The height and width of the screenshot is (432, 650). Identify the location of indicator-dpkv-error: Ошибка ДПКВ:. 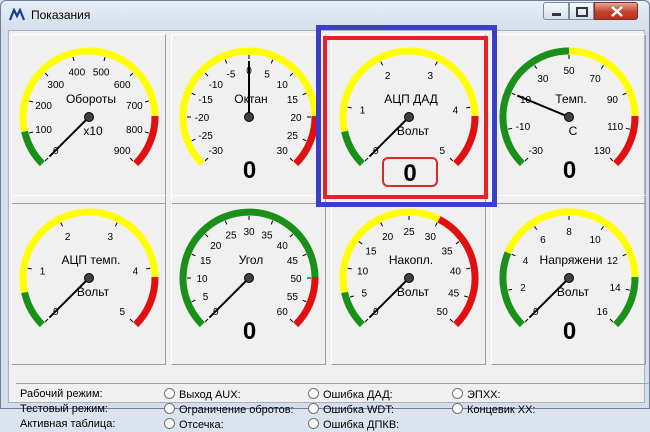
(353, 424).